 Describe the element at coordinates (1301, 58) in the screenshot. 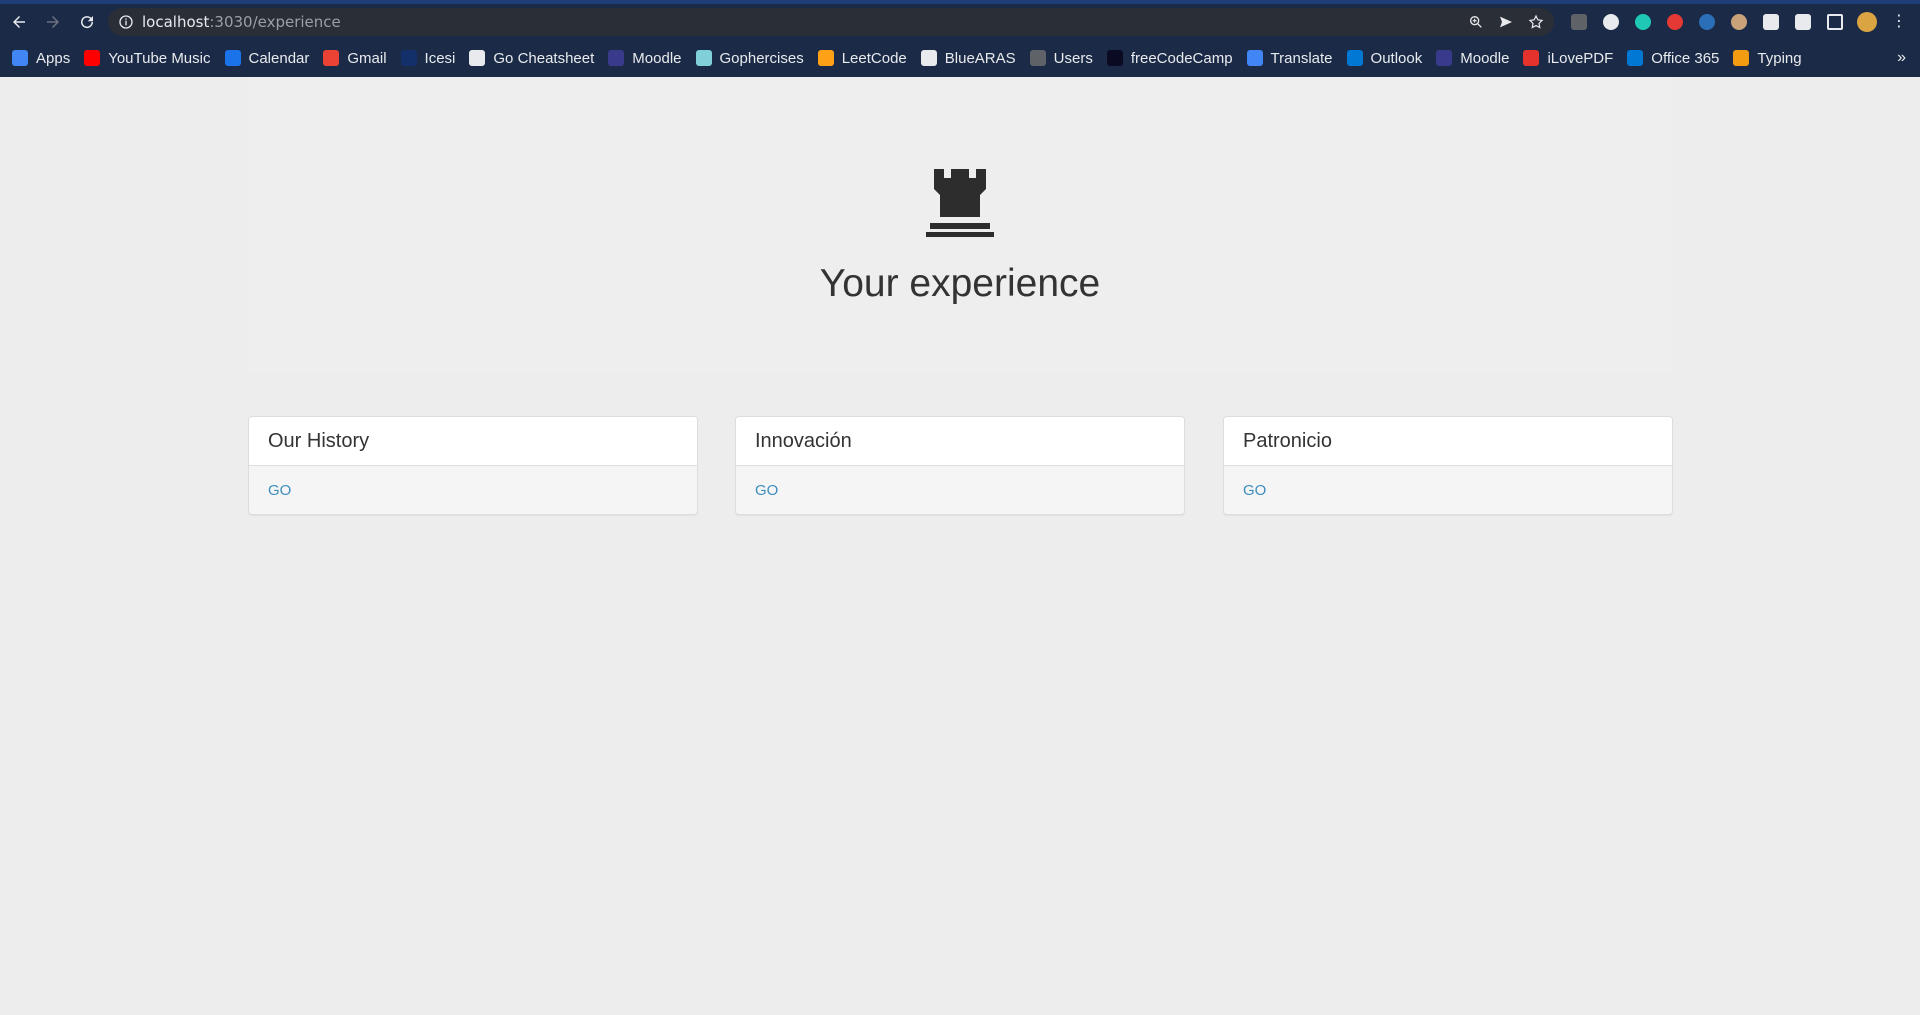

I see `bookmark-label: Translate` at that location.